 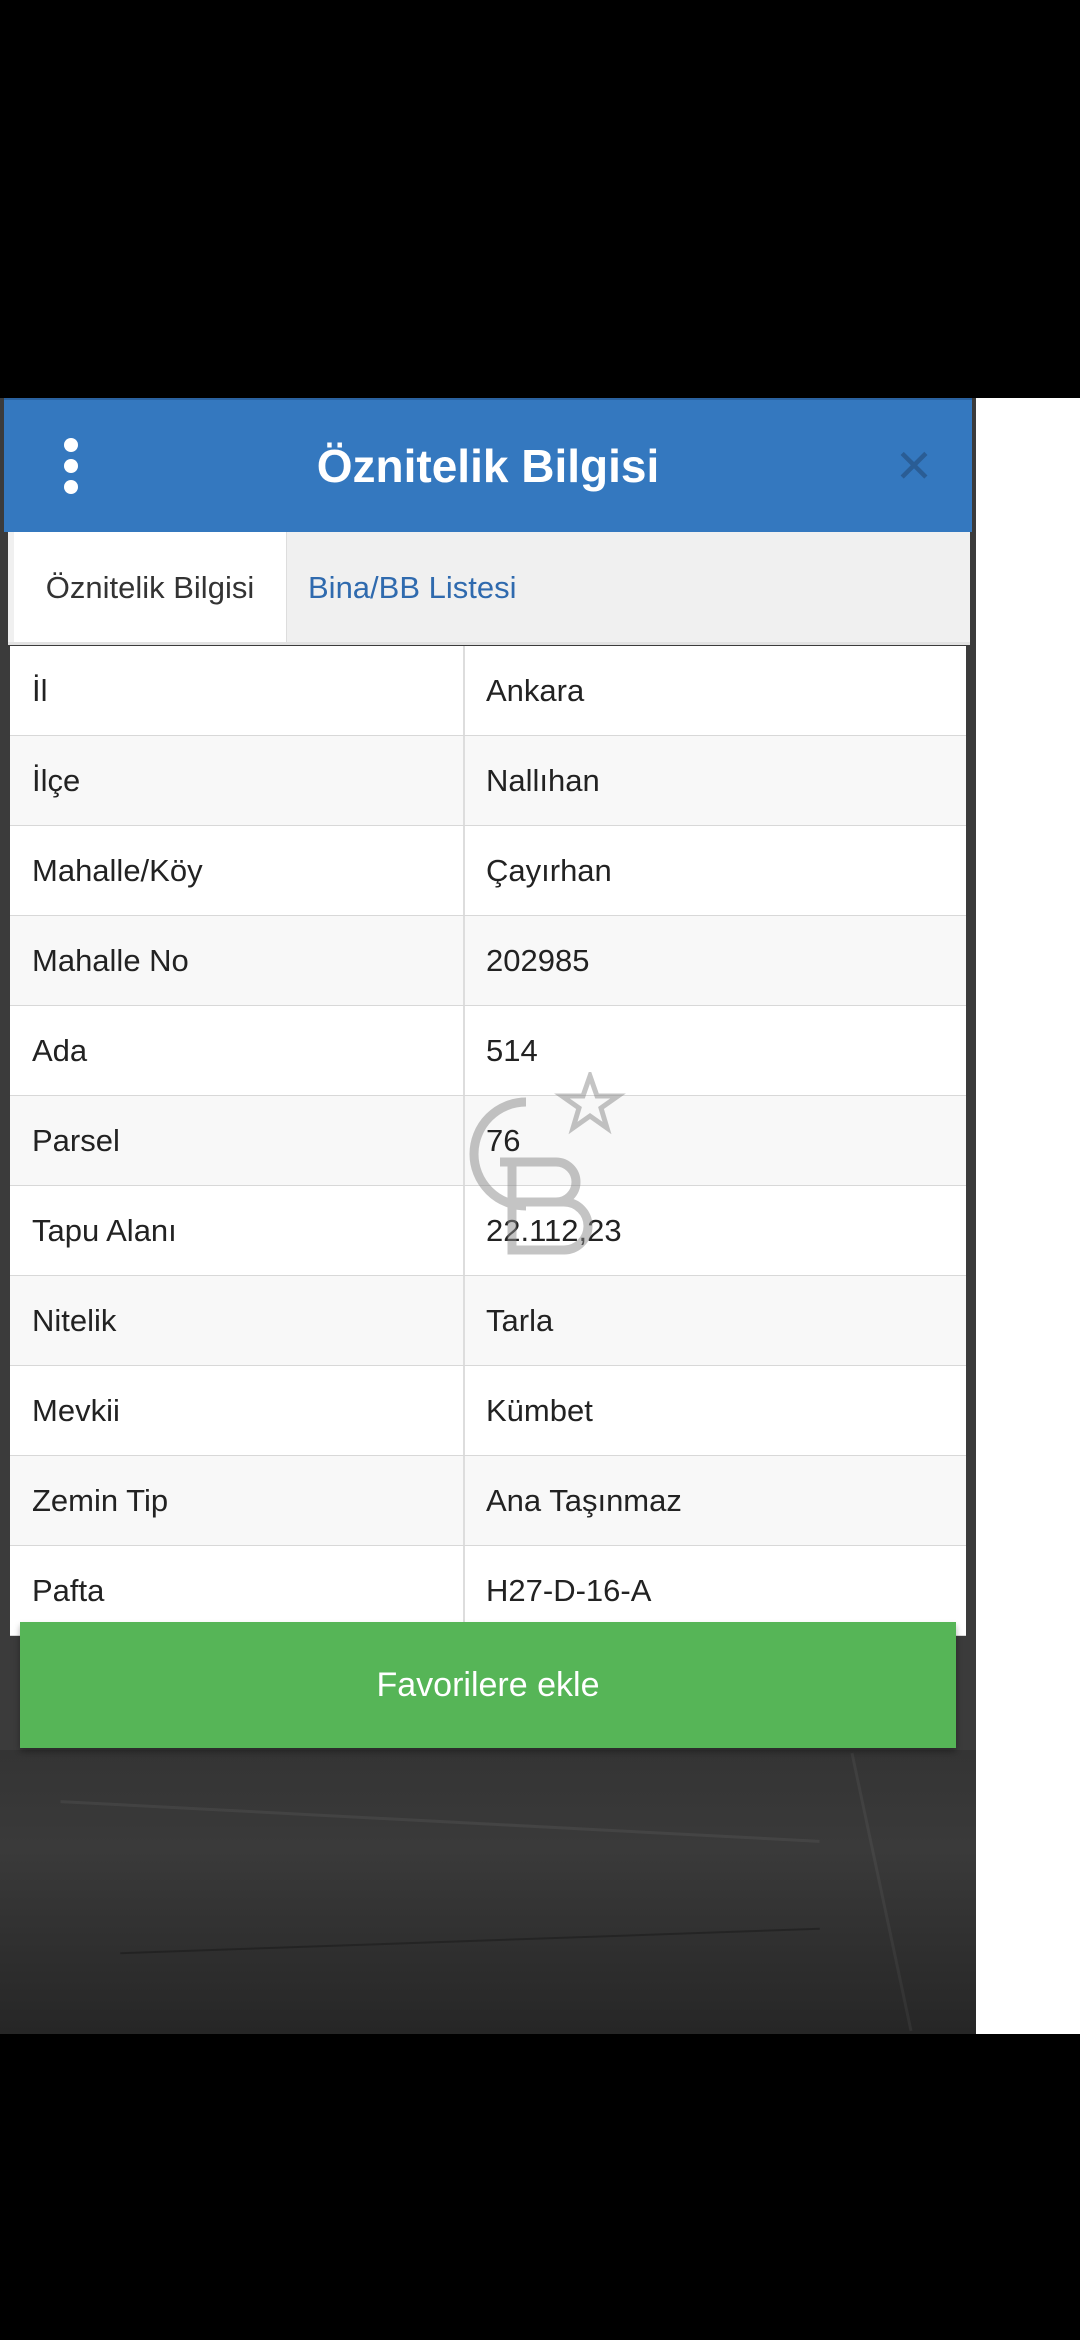 What do you see at coordinates (538, 960) in the screenshot?
I see `row-value: 202985` at bounding box center [538, 960].